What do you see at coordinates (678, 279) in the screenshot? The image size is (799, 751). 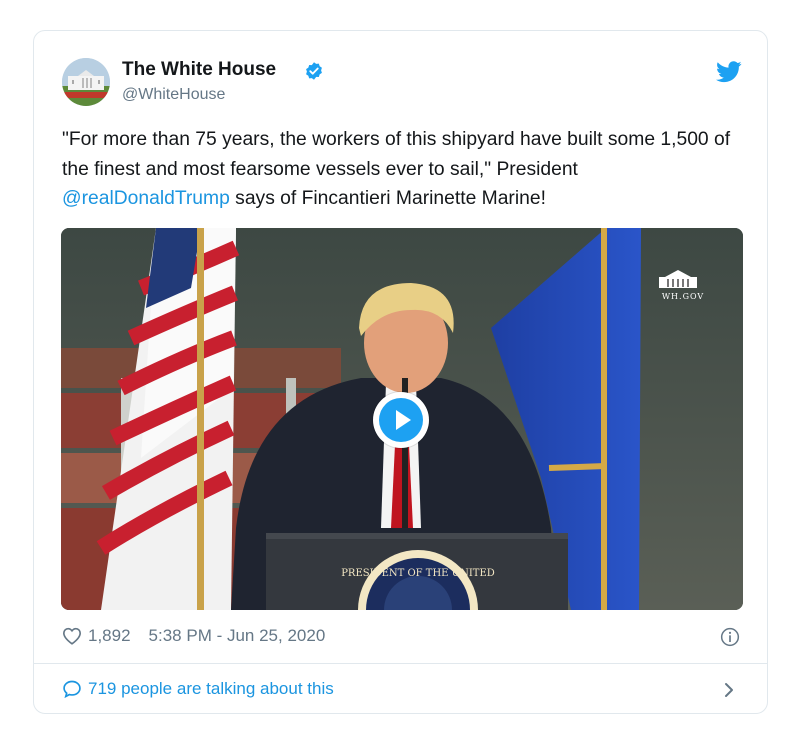 I see `white-house-logo-icon` at bounding box center [678, 279].